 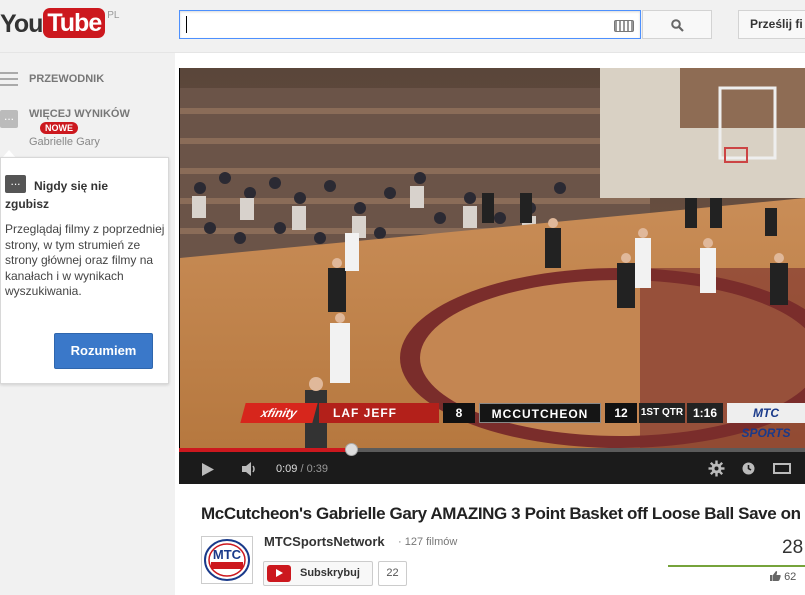 I want to click on logo-you-text: You, so click(x=21, y=24).